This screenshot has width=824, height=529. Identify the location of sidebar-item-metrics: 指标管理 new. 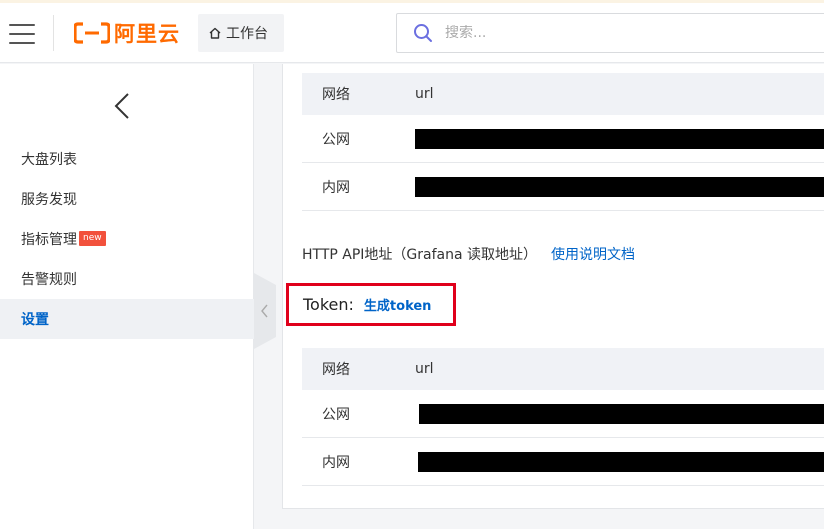
(127, 239).